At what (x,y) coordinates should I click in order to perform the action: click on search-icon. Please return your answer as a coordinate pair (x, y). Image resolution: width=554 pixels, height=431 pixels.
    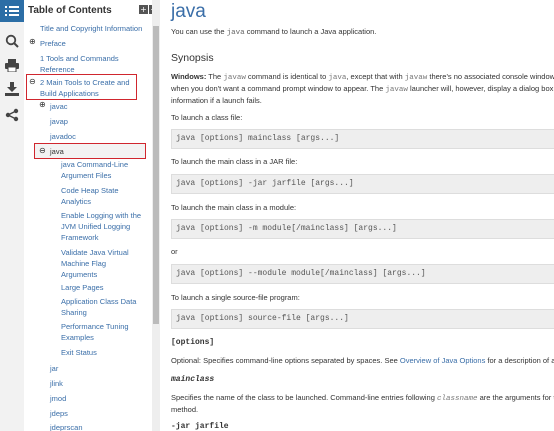
    Looking at the image, I should click on (12, 41).